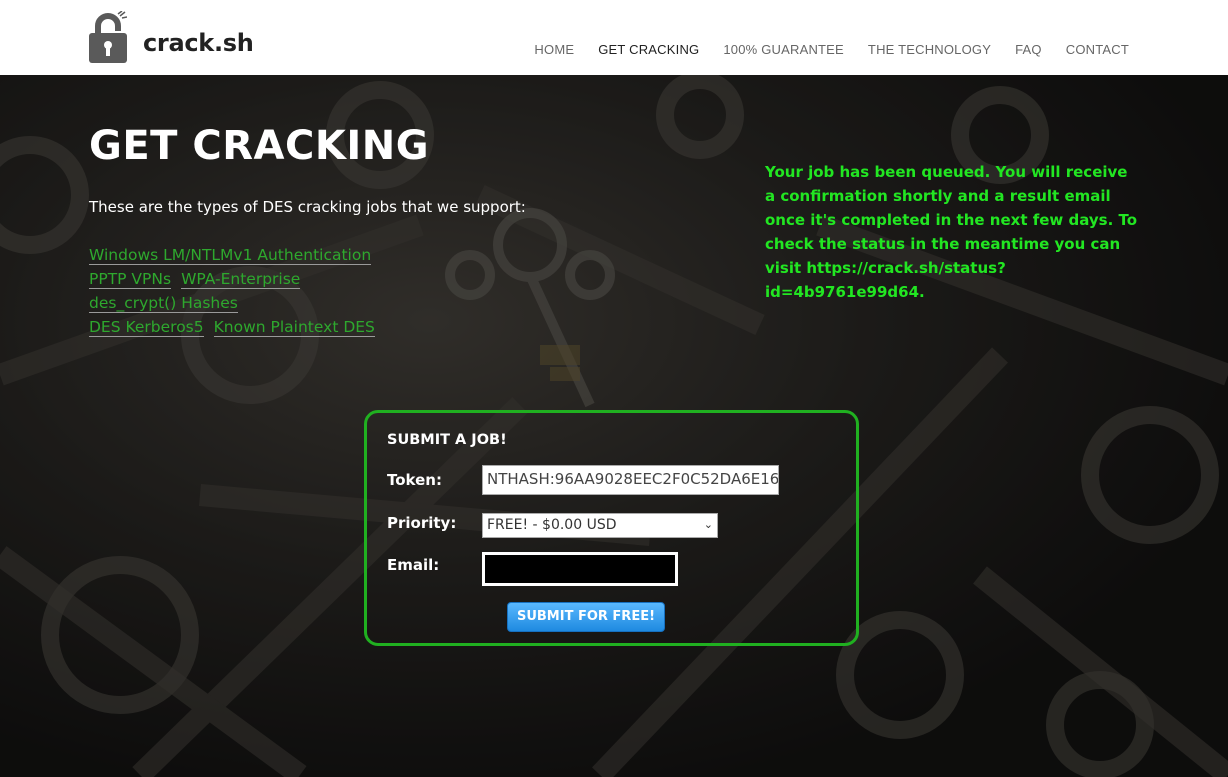 The width and height of the screenshot is (1228, 777). What do you see at coordinates (552, 525) in the screenshot?
I see `priority-selected-value: FREE! - $0.00 USD` at bounding box center [552, 525].